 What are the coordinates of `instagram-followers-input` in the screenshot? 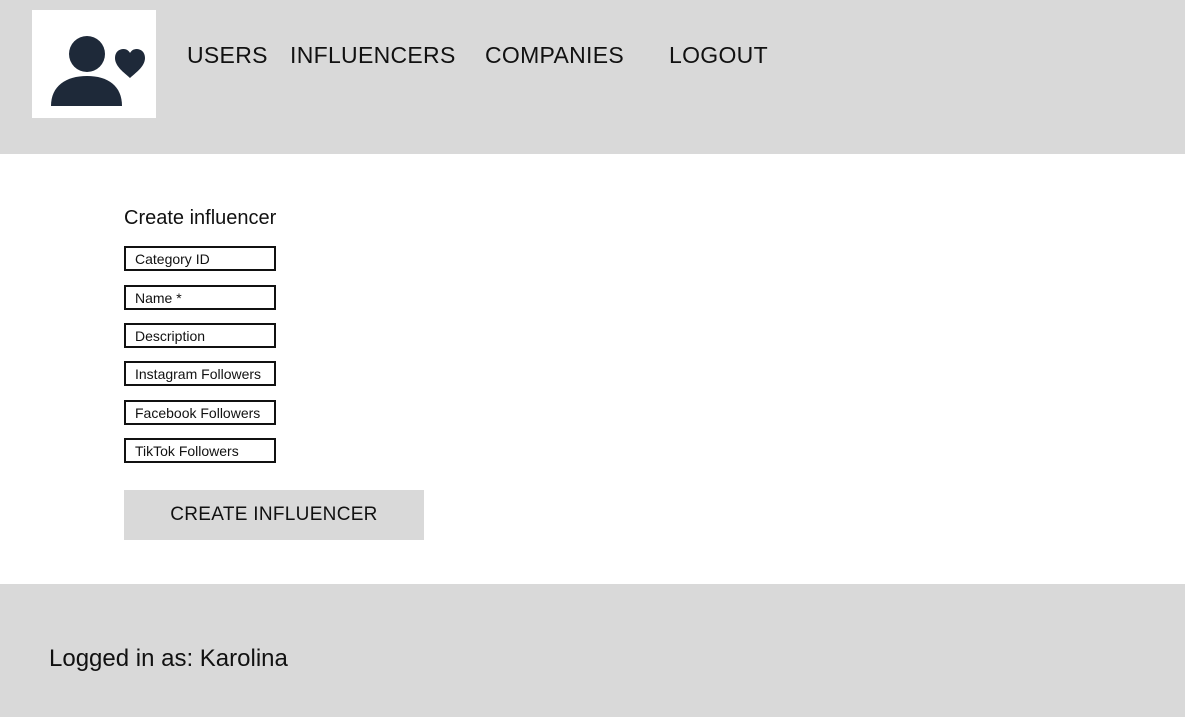 It's located at (200, 373).